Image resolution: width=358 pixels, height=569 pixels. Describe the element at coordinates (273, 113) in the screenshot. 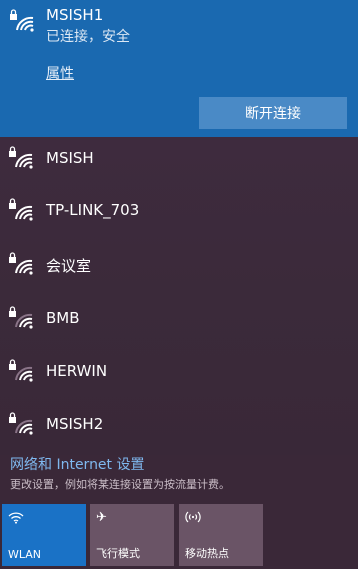

I see `disconnect-button: 断开连接` at that location.